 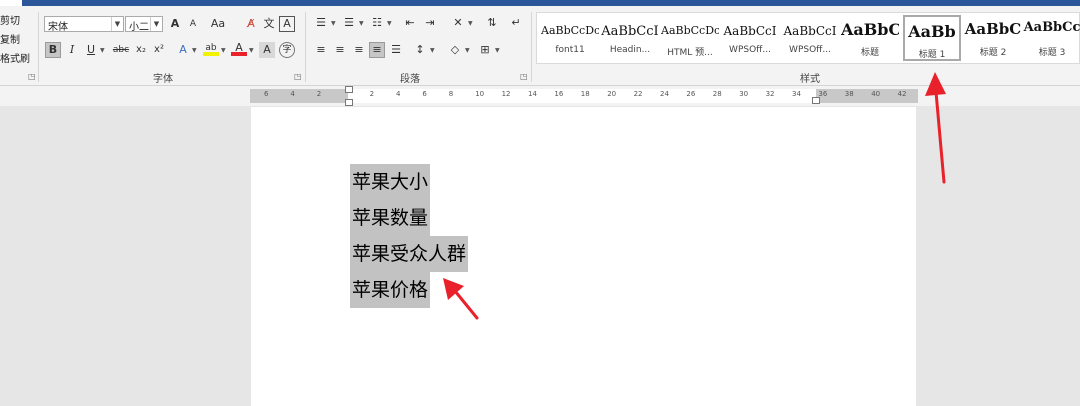 What do you see at coordinates (461, 299) in the screenshot?
I see `arrow-to-selected-text` at bounding box center [461, 299].